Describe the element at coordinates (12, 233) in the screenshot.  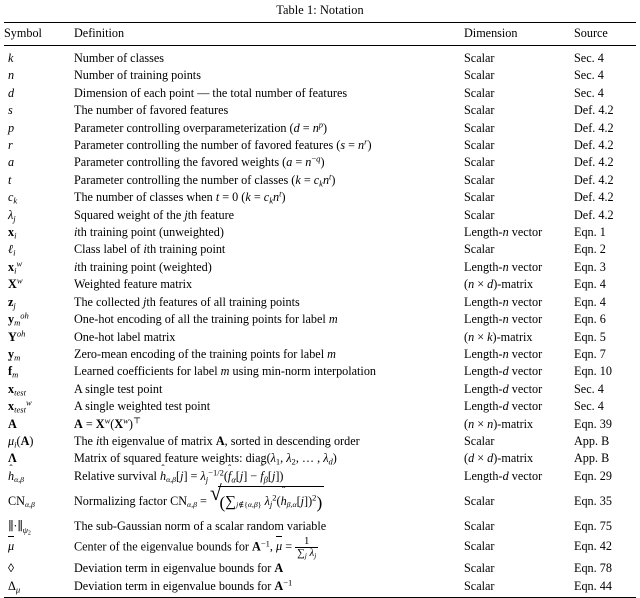
I see `row-symbol: xi` at that location.